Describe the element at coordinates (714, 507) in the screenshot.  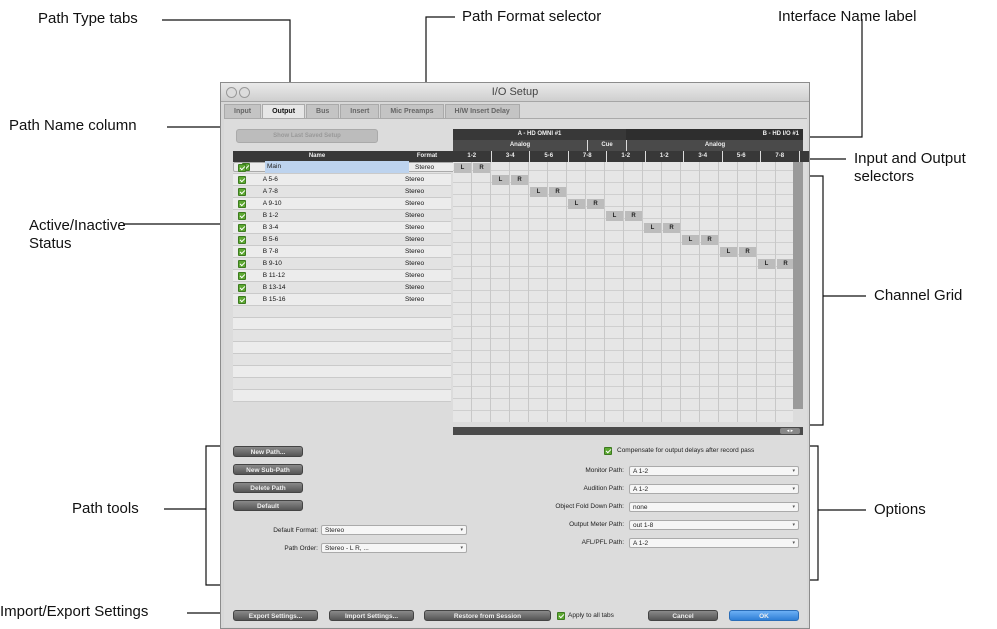
I see `option-select: none ▾` at that location.